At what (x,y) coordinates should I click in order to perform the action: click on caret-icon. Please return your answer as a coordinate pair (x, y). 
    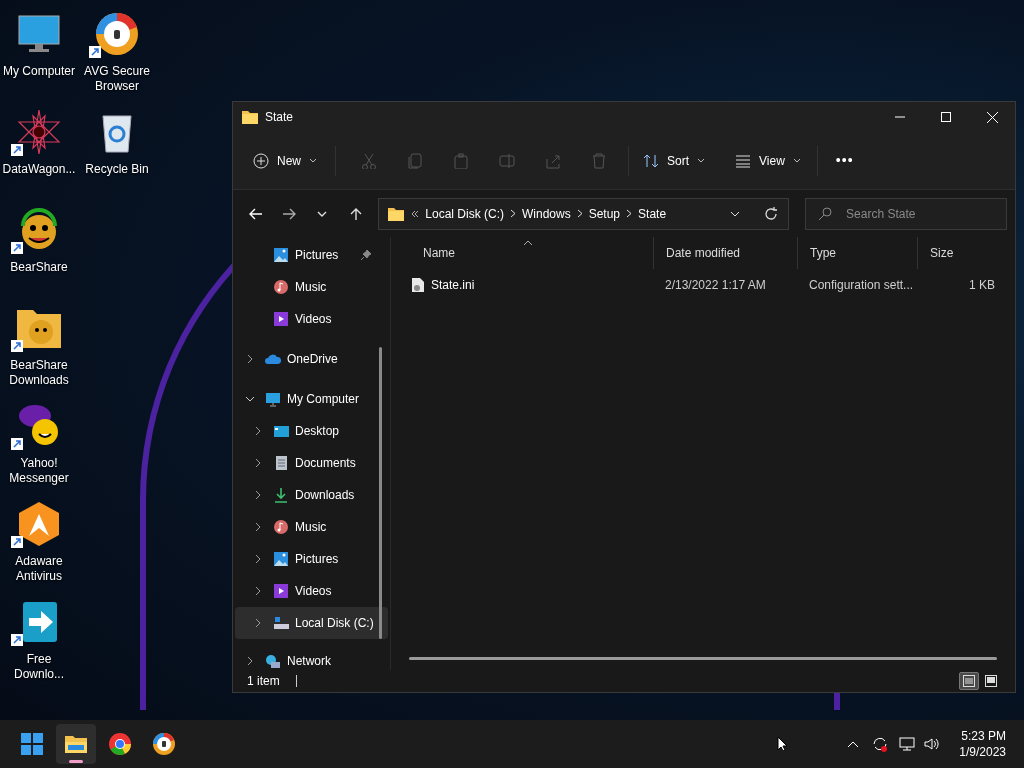
    Looking at the image, I should click on (796, 160).